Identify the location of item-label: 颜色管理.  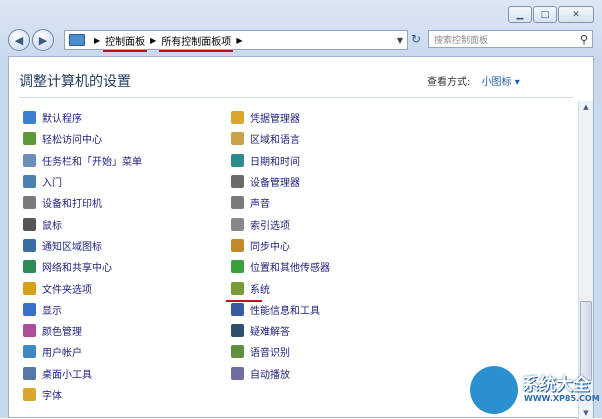
(62, 333).